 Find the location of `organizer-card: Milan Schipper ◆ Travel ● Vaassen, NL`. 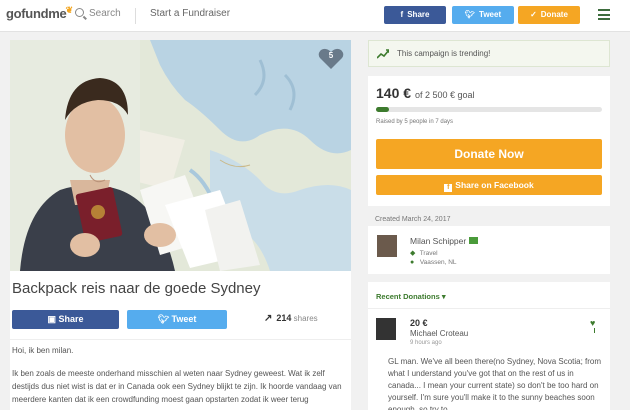

organizer-card: Milan Schipper ◆ Travel ● Vaassen, NL is located at coordinates (489, 250).